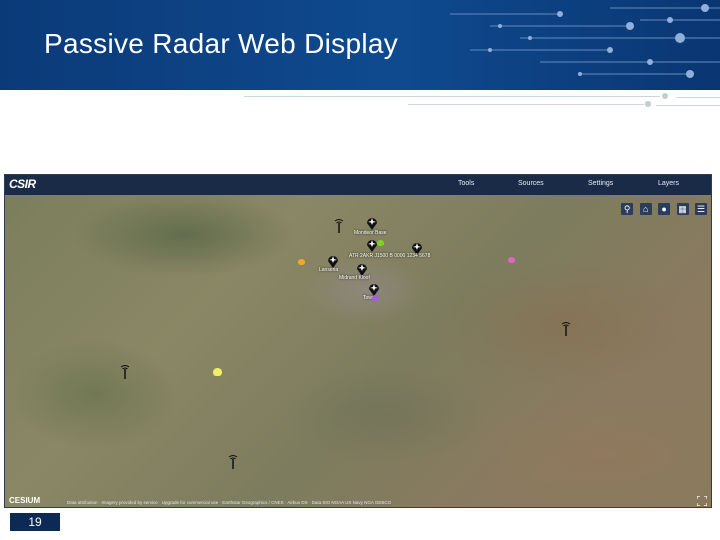 This screenshot has width=720, height=540. What do you see at coordinates (22, 184) in the screenshot?
I see `csir-logo: CSIR` at bounding box center [22, 184].